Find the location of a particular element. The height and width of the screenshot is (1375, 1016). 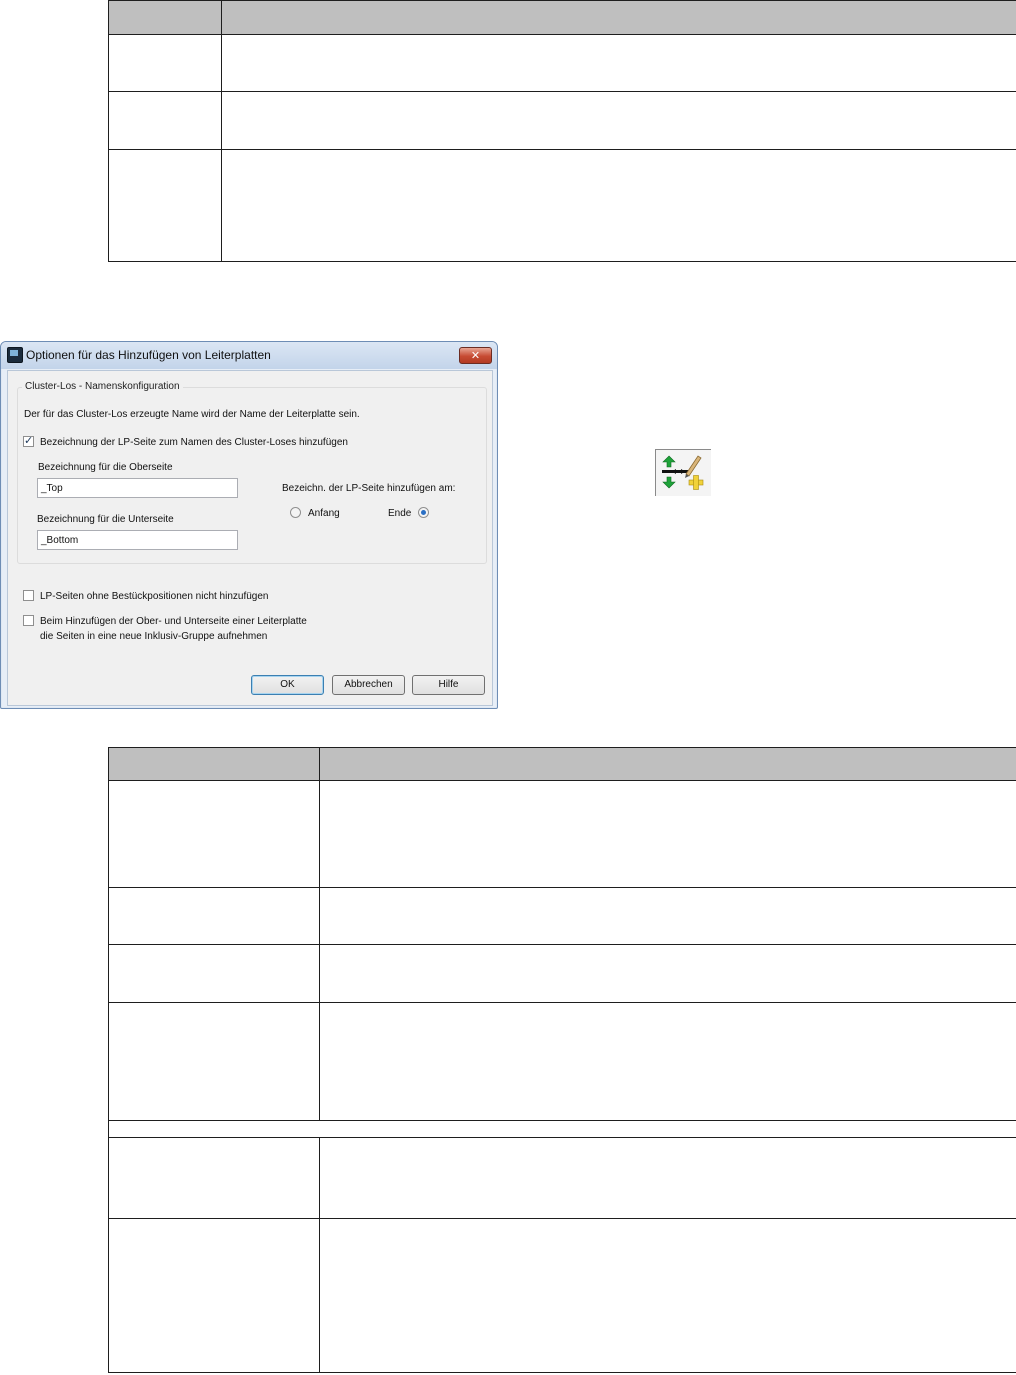

add-boards-options-icon is located at coordinates (683, 472).